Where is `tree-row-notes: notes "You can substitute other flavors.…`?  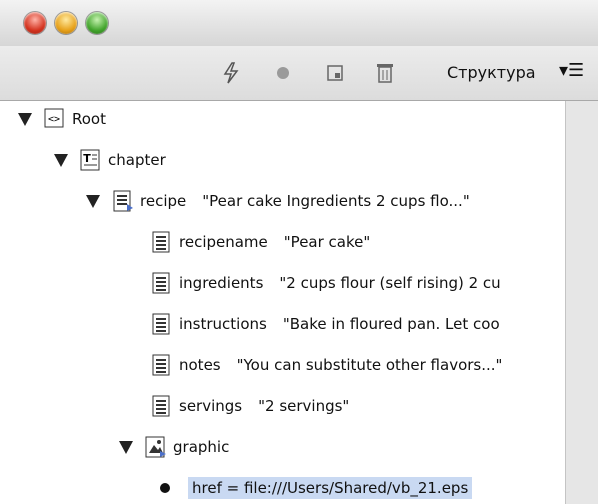
tree-row-notes: notes "You can substitute other flavors.… is located at coordinates (326, 365).